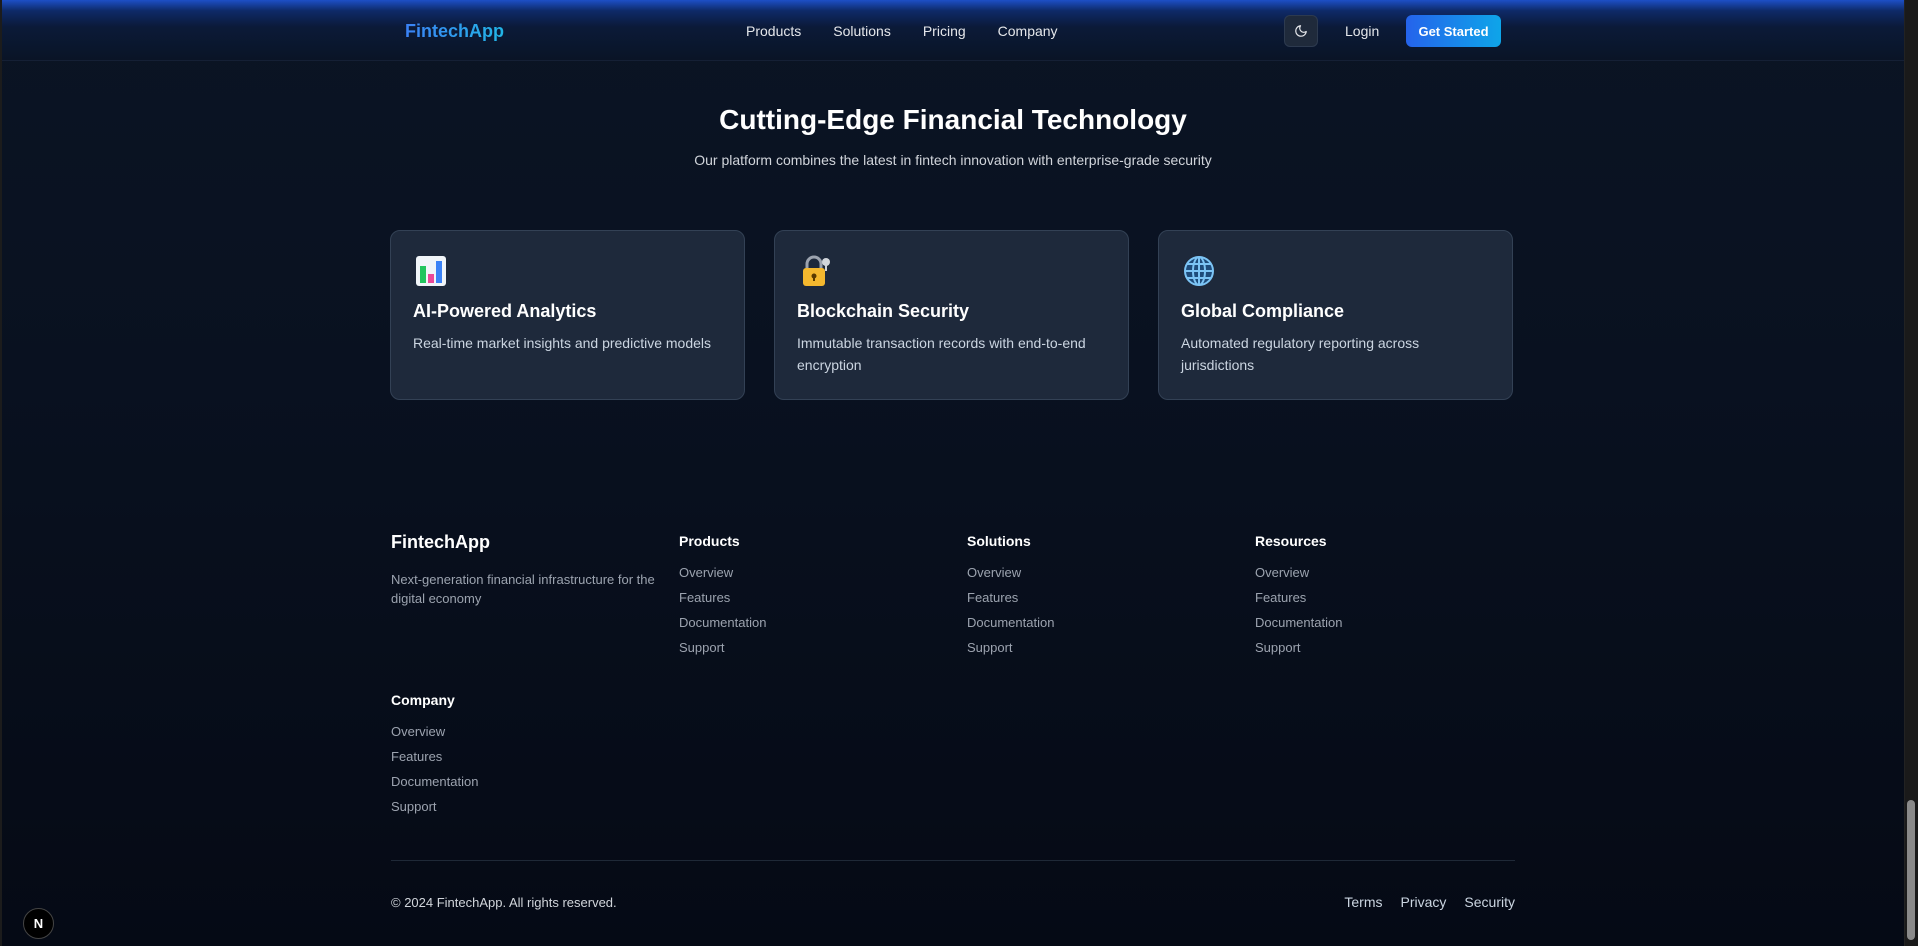  Describe the element at coordinates (504, 902) in the screenshot. I see `copyright-text: © 2024 FintechApp. All rights reserved.` at that location.